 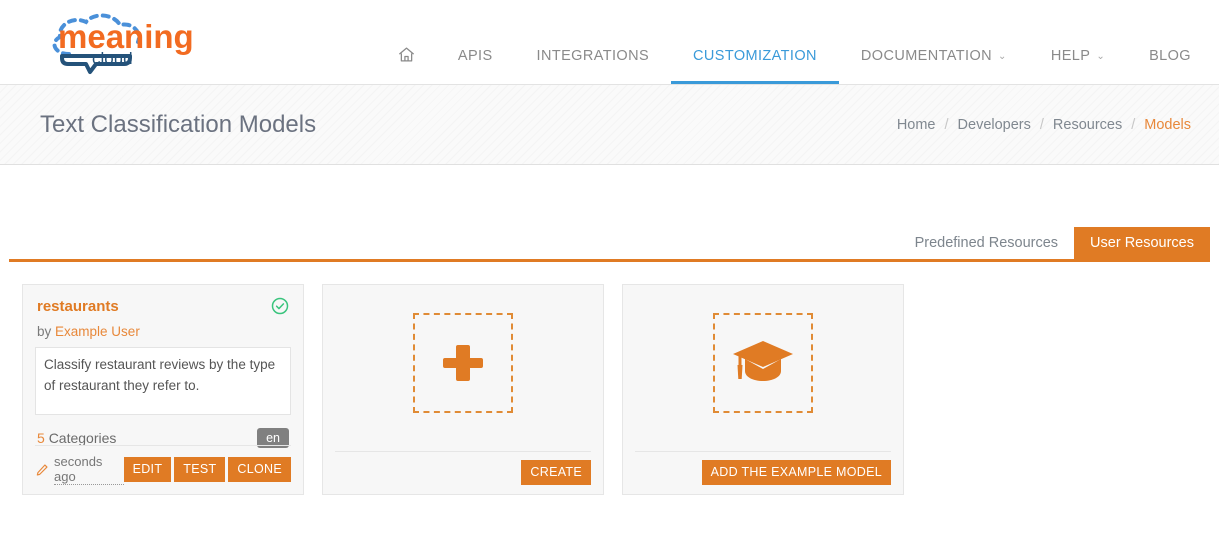 I want to click on nav-home, so click(x=406, y=56).